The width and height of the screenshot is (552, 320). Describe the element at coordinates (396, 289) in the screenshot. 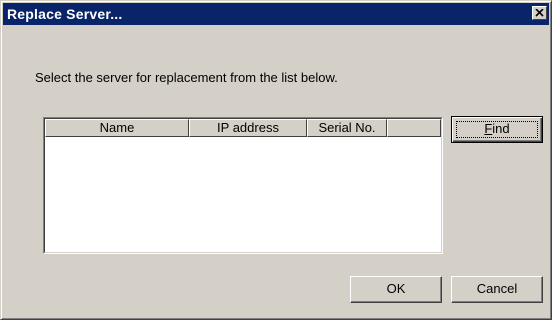

I see `ok-button: OK` at that location.